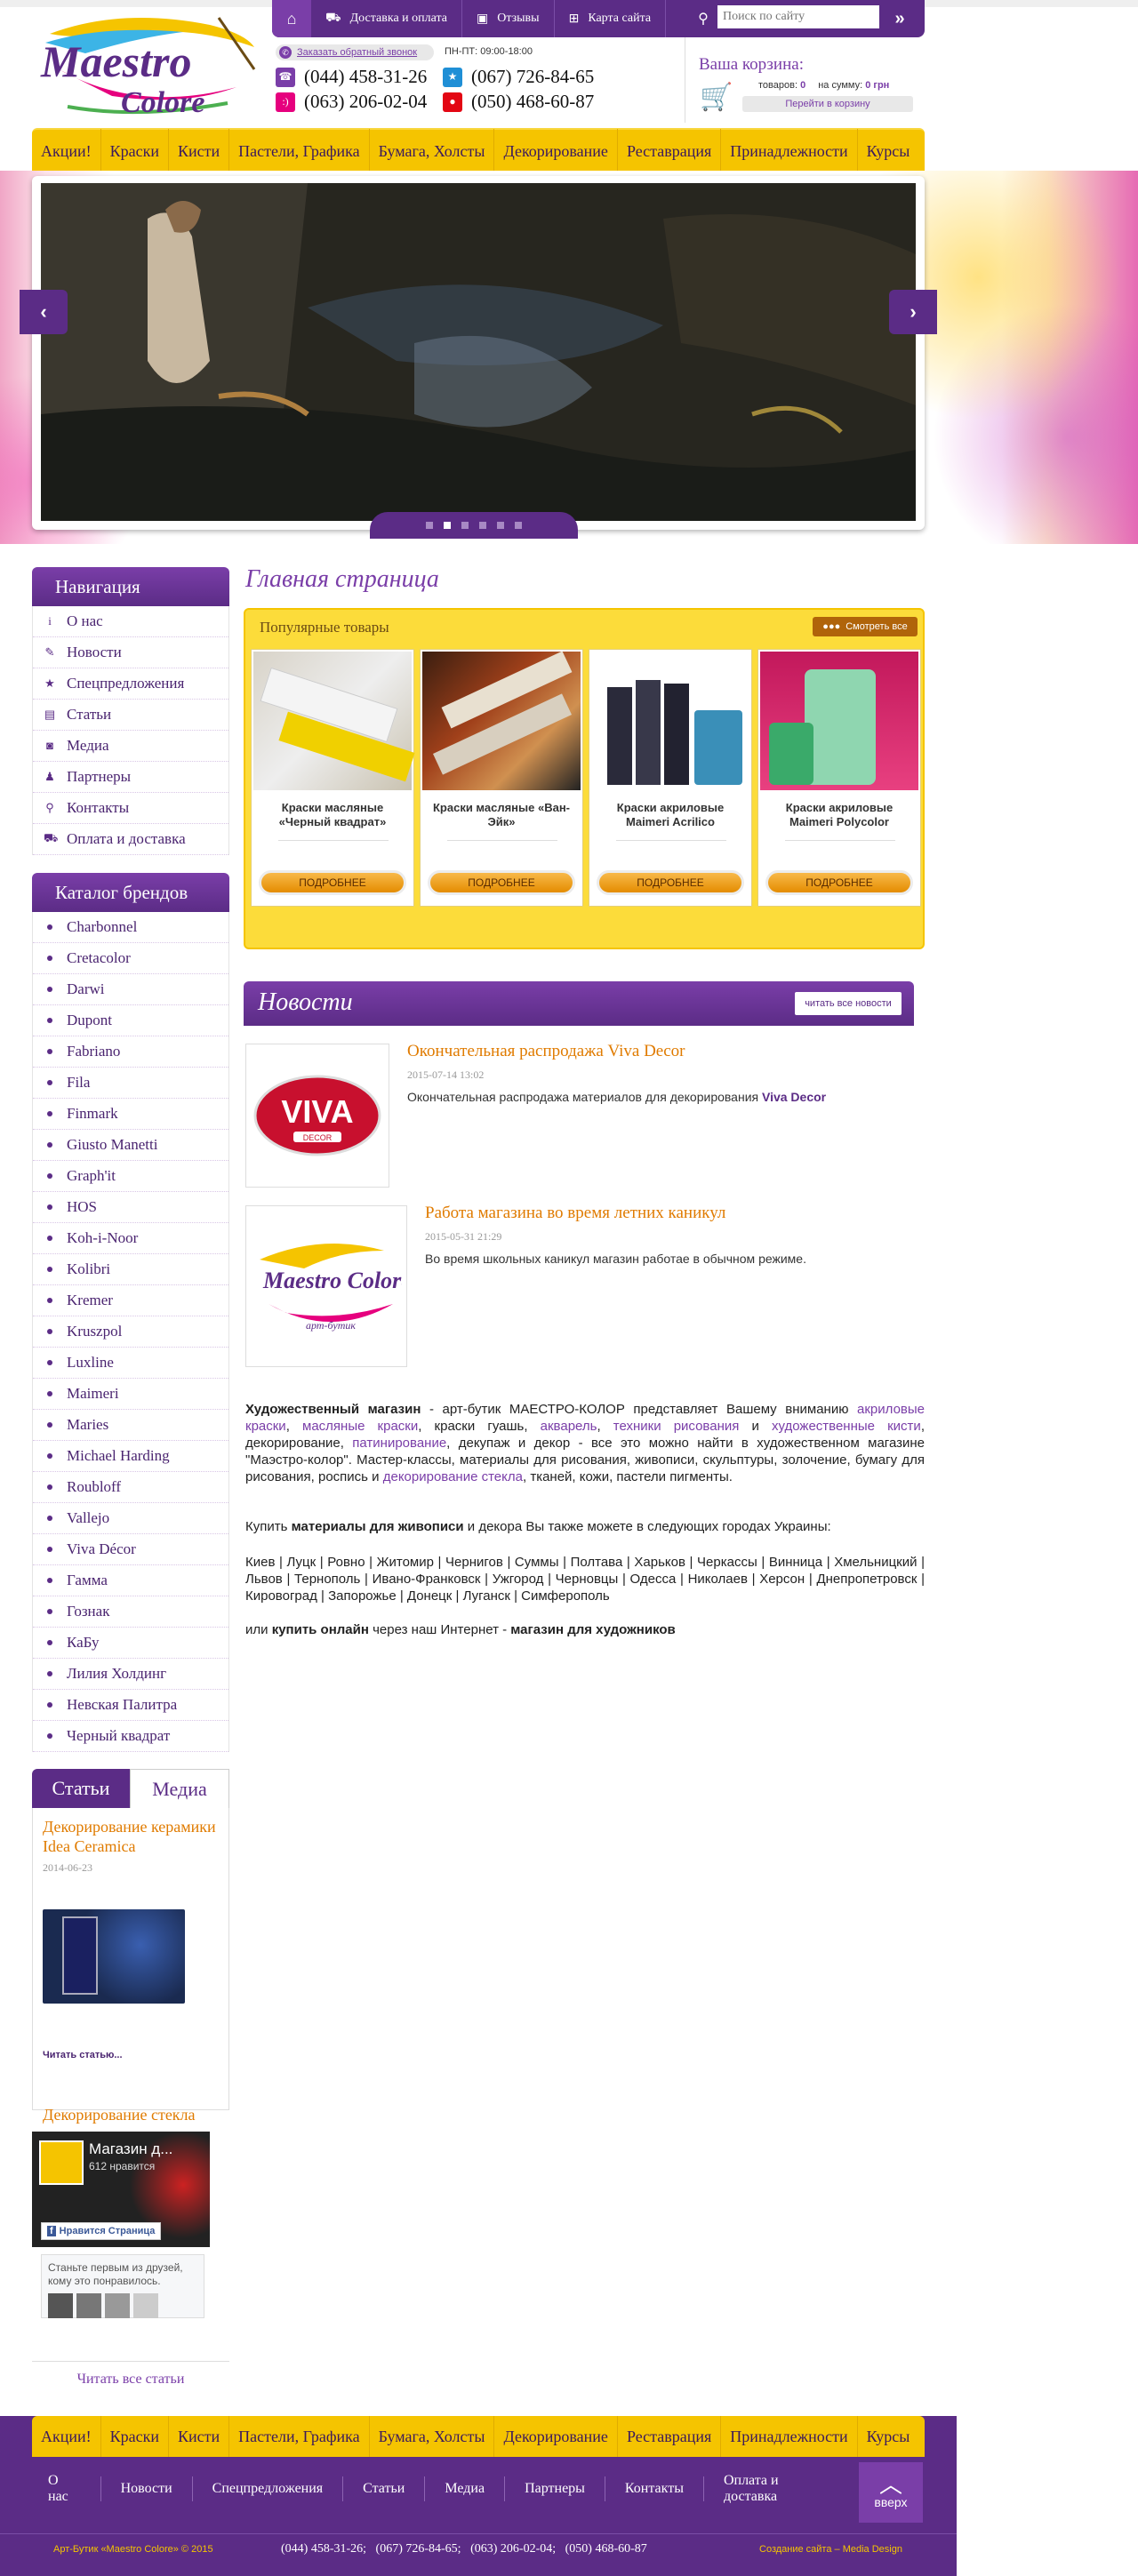  Describe the element at coordinates (501, 778) in the screenshot. I see `product-card: Краски масляные «Ван-Эйк» ПОДРОБНЕЕ` at that location.